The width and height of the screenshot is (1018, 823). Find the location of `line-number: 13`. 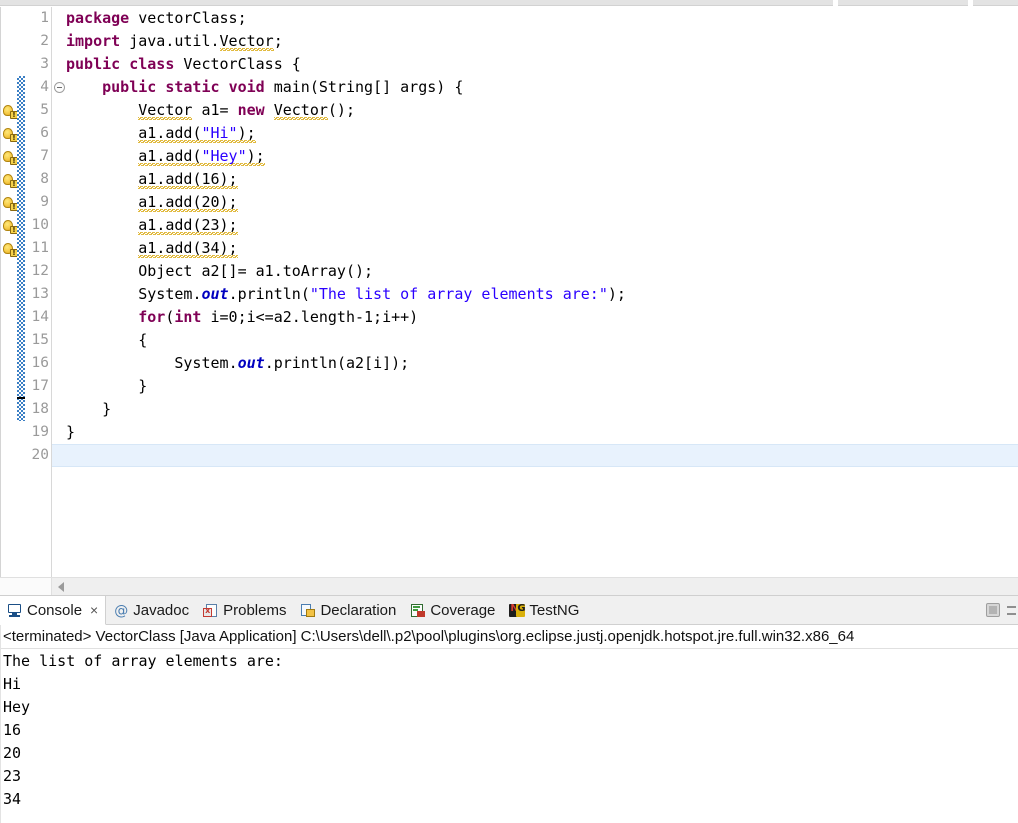

line-number: 13 is located at coordinates (40, 294).